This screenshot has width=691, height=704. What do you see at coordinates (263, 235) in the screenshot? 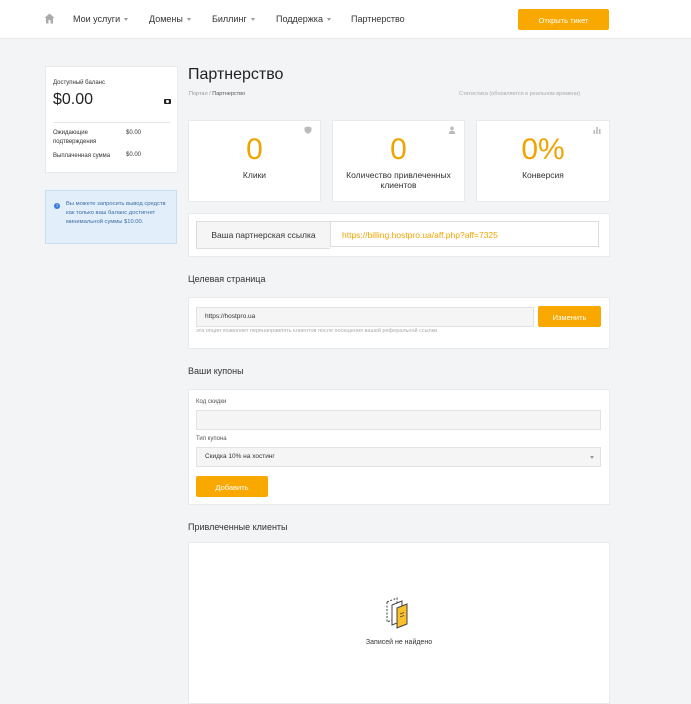
I see `referral-link-label: Ваша партнерская ссылка` at bounding box center [263, 235].